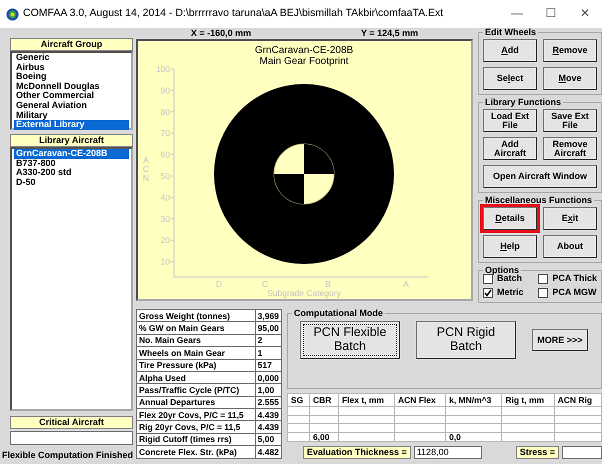 The height and width of the screenshot is (464, 602). I want to click on list-item: A330-200 std, so click(71, 173).